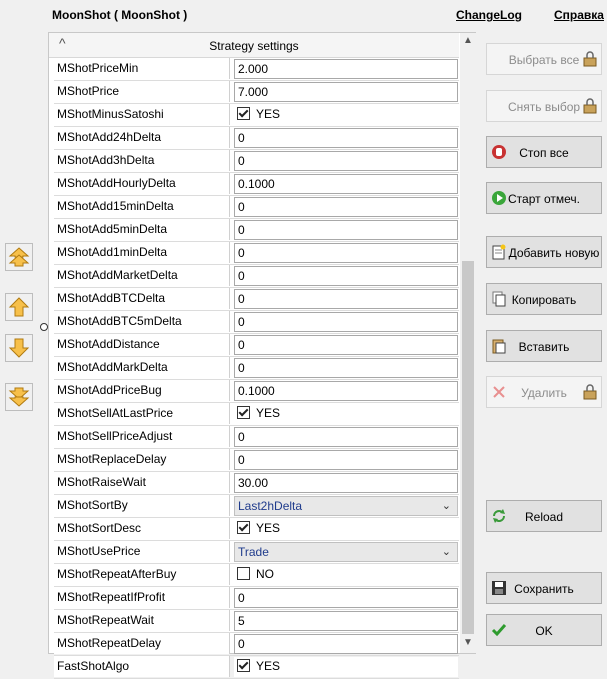 Image resolution: width=607 pixels, height=679 pixels. I want to click on setting-row: MShotSellPriceAdjust 0, so click(256, 437).